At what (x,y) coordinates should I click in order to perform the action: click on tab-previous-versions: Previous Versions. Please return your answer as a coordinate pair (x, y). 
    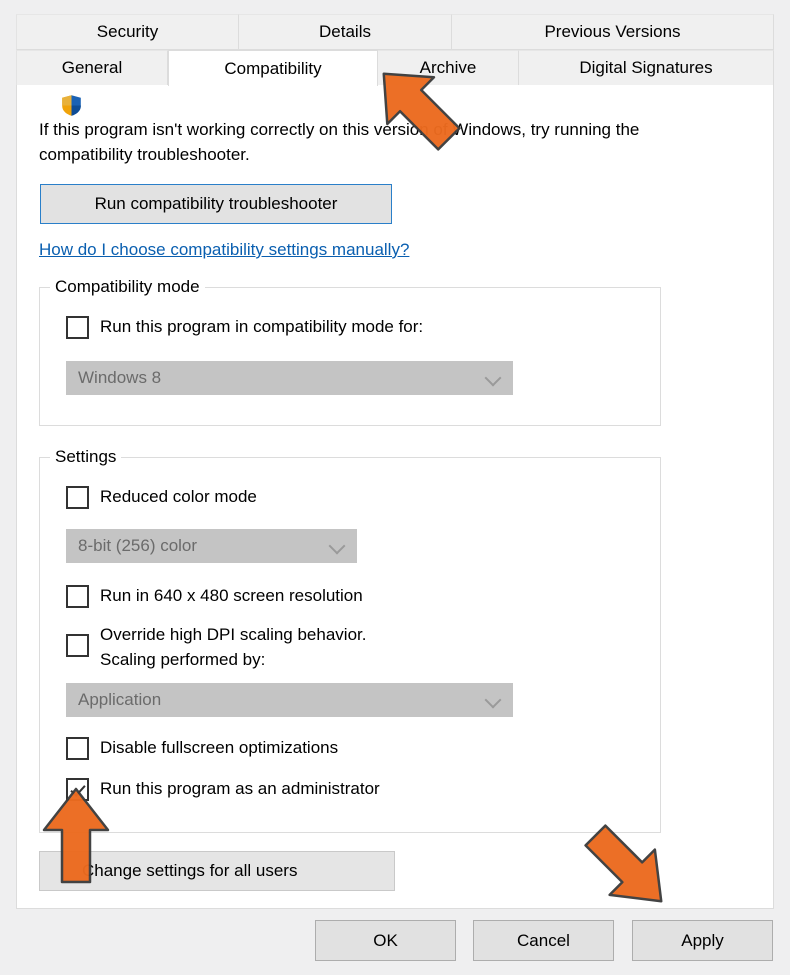
    Looking at the image, I should click on (613, 32).